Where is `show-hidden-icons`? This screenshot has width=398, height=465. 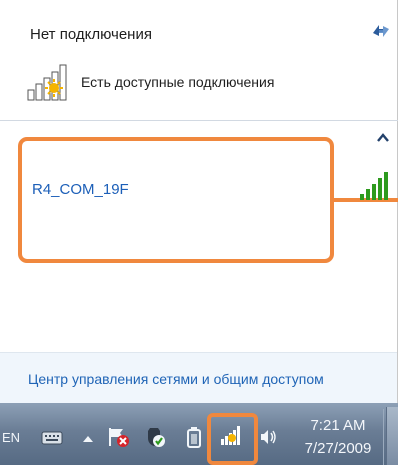 show-hidden-icons is located at coordinates (88, 438).